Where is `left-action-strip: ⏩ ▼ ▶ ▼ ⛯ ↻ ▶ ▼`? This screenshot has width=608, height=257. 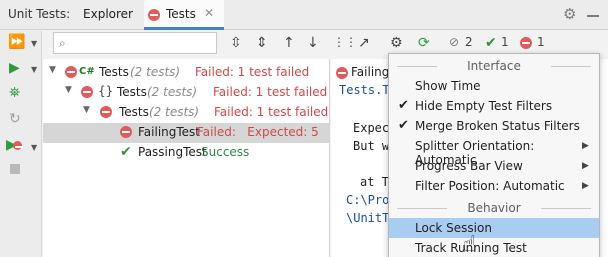
left-action-strip: ⏩ ▼ ▶ ▼ ⛯ ↻ ▶ ▼ is located at coordinates (21, 144).